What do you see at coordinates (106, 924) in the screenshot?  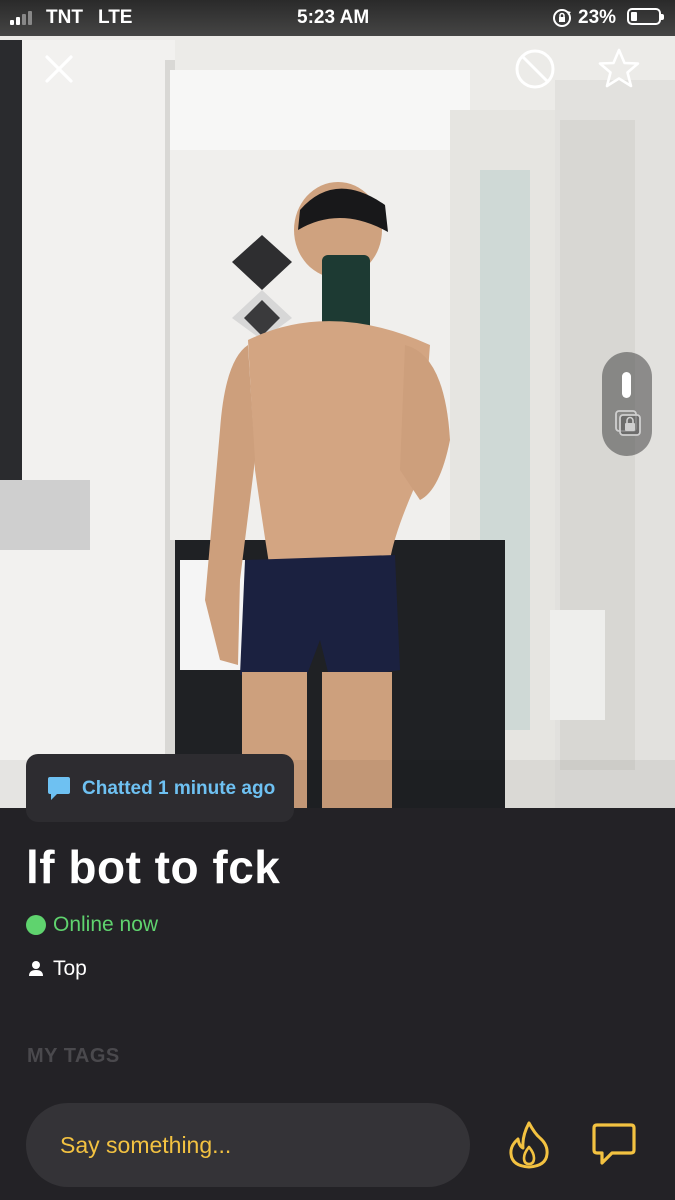 I see `online-status-text: Online now` at bounding box center [106, 924].